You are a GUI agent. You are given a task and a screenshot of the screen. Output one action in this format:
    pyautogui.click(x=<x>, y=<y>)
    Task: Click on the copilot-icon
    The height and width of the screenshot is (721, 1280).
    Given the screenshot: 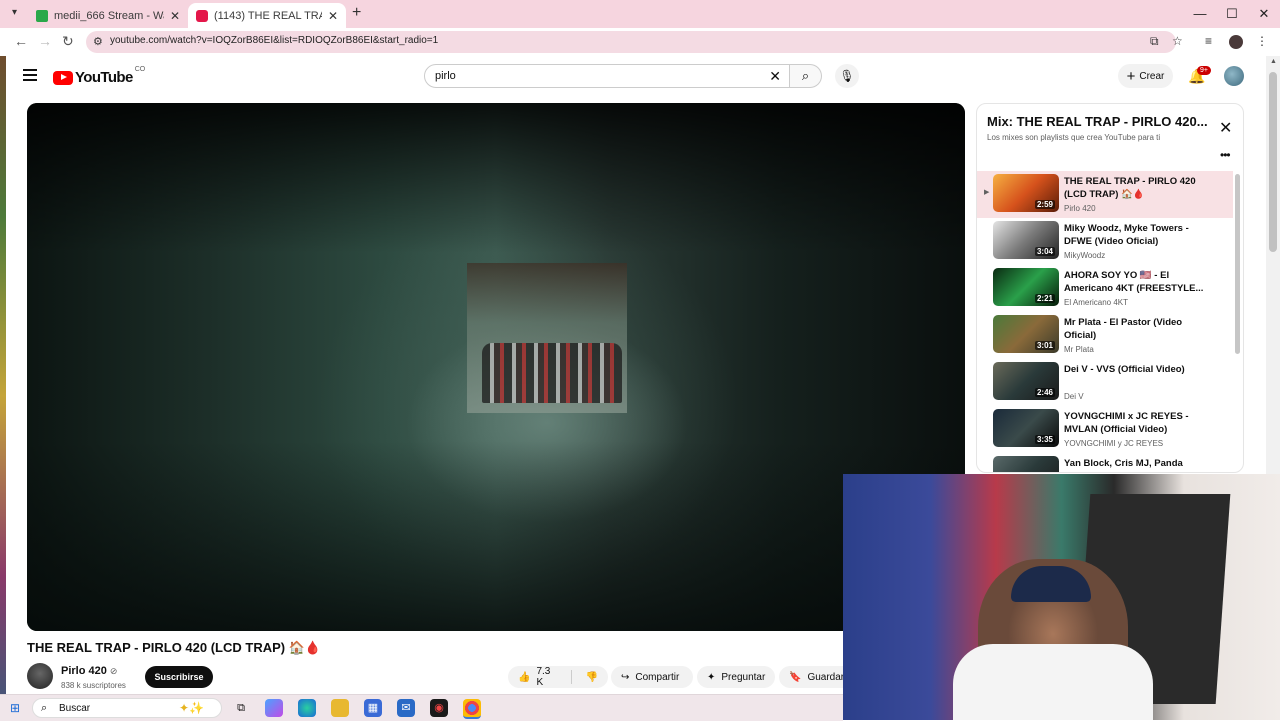 What is the action you would take?
    pyautogui.click(x=274, y=708)
    